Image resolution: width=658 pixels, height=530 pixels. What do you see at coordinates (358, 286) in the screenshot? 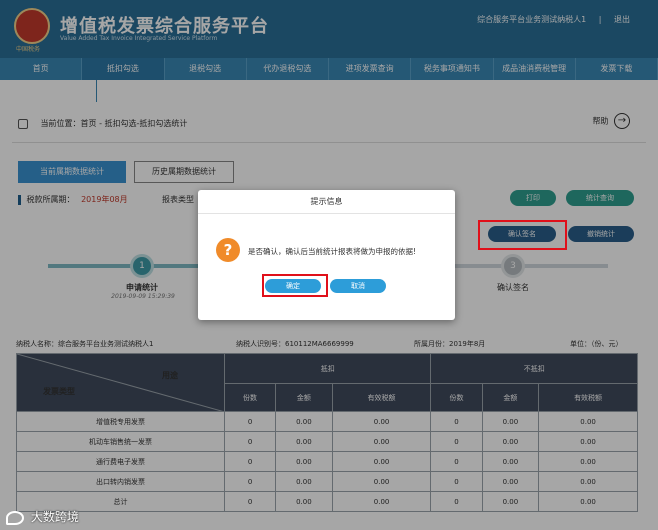
I see `dialog-cancel-button: 取消` at bounding box center [358, 286].